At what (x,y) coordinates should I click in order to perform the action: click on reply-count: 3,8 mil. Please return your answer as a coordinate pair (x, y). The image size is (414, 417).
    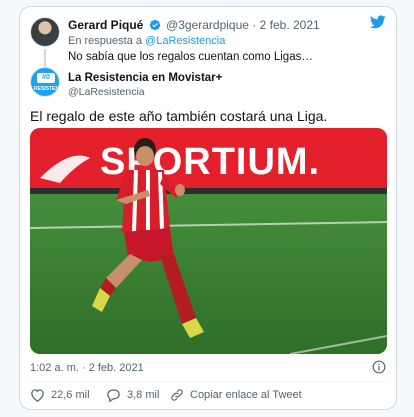
    Looking at the image, I should click on (143, 395).